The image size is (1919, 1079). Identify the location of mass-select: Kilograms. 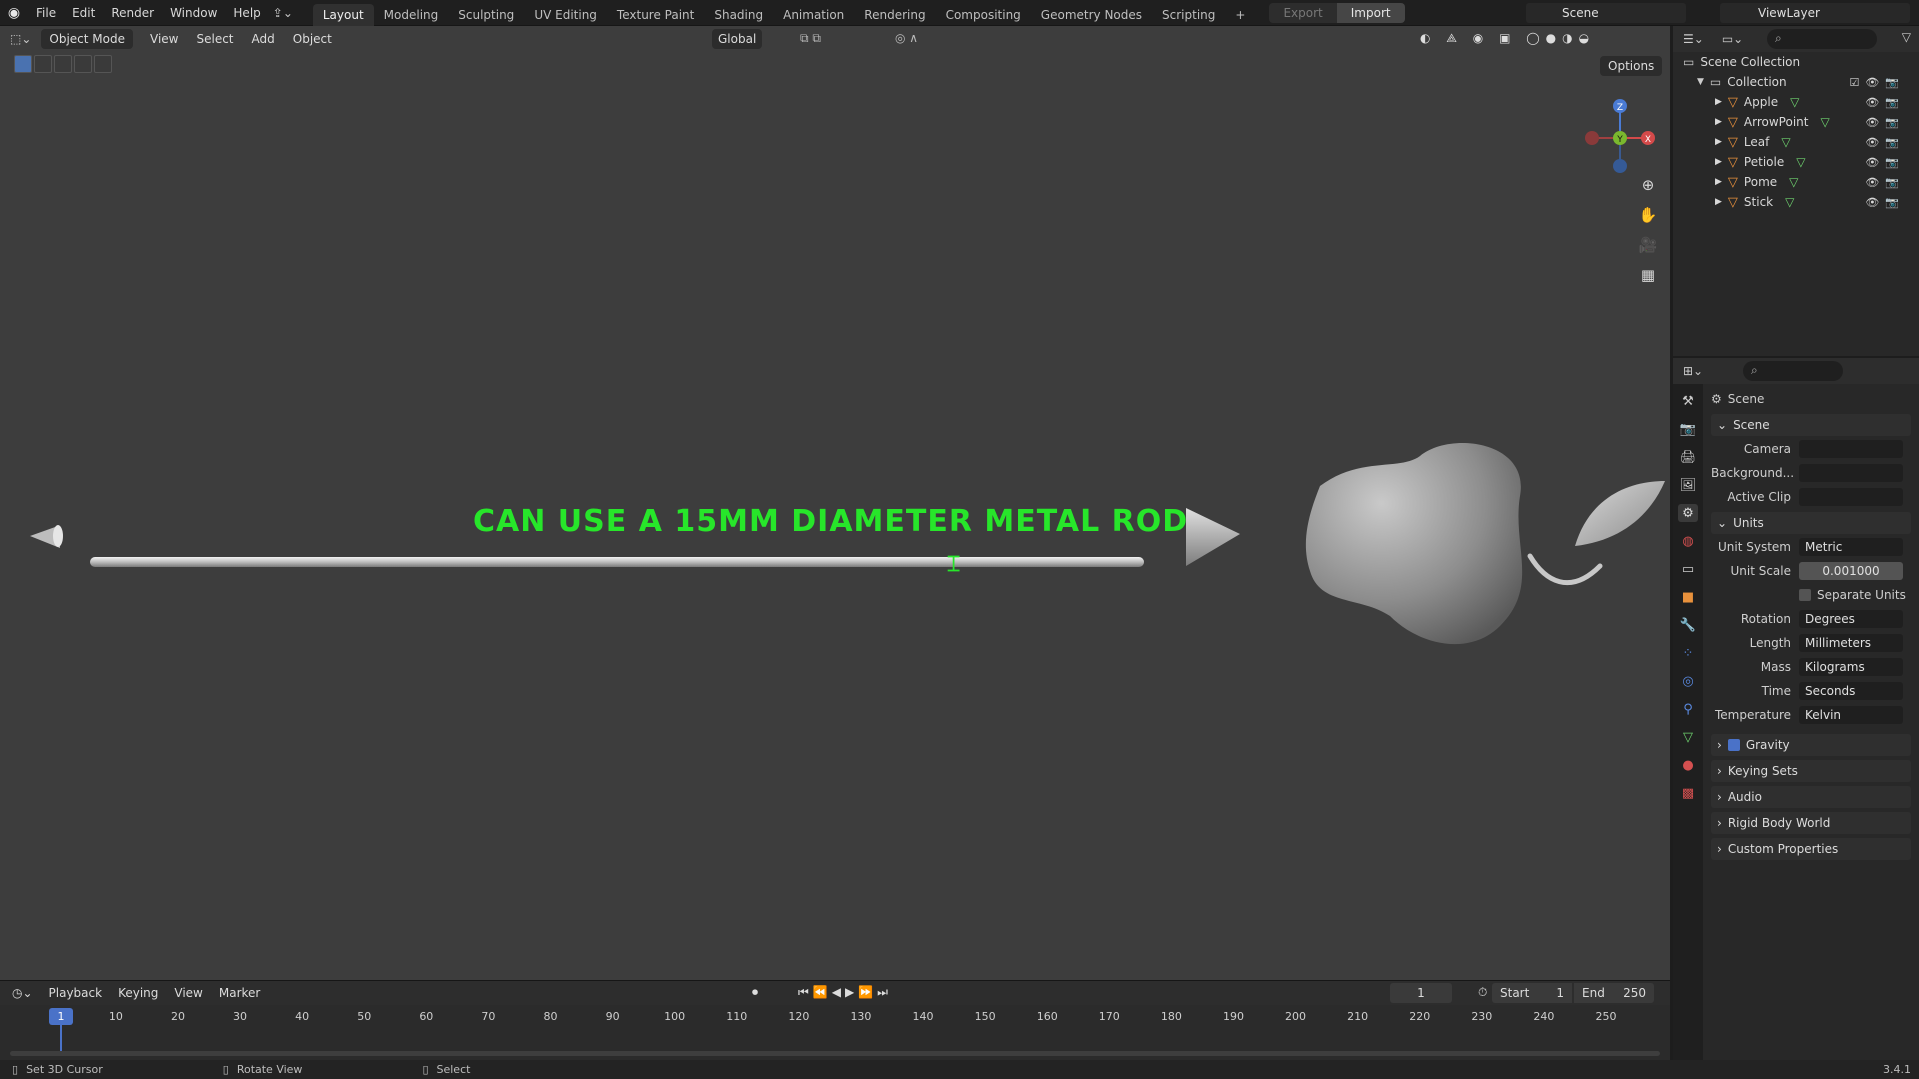
(1851, 667).